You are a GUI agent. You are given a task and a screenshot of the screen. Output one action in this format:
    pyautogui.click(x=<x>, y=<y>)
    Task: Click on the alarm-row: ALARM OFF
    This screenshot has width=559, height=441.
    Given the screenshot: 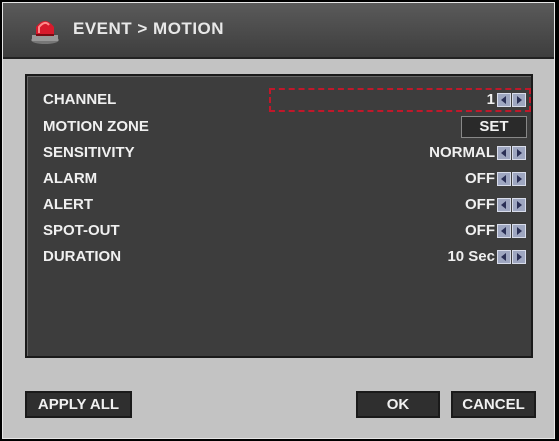 What is the action you would take?
    pyautogui.click(x=279, y=180)
    